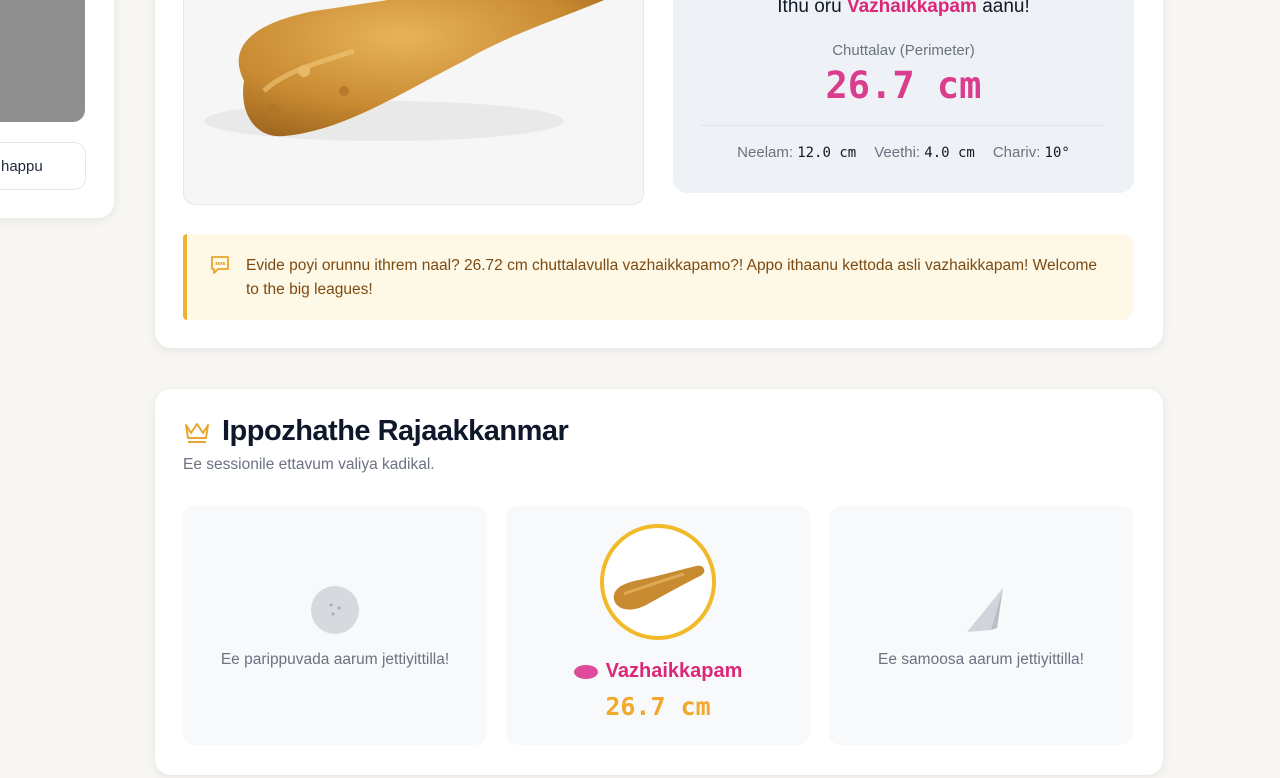 Image resolution: width=1280 pixels, height=778 pixels. Describe the element at coordinates (404, 70) in the screenshot. I see `vazhaikkapam-photo` at that location.